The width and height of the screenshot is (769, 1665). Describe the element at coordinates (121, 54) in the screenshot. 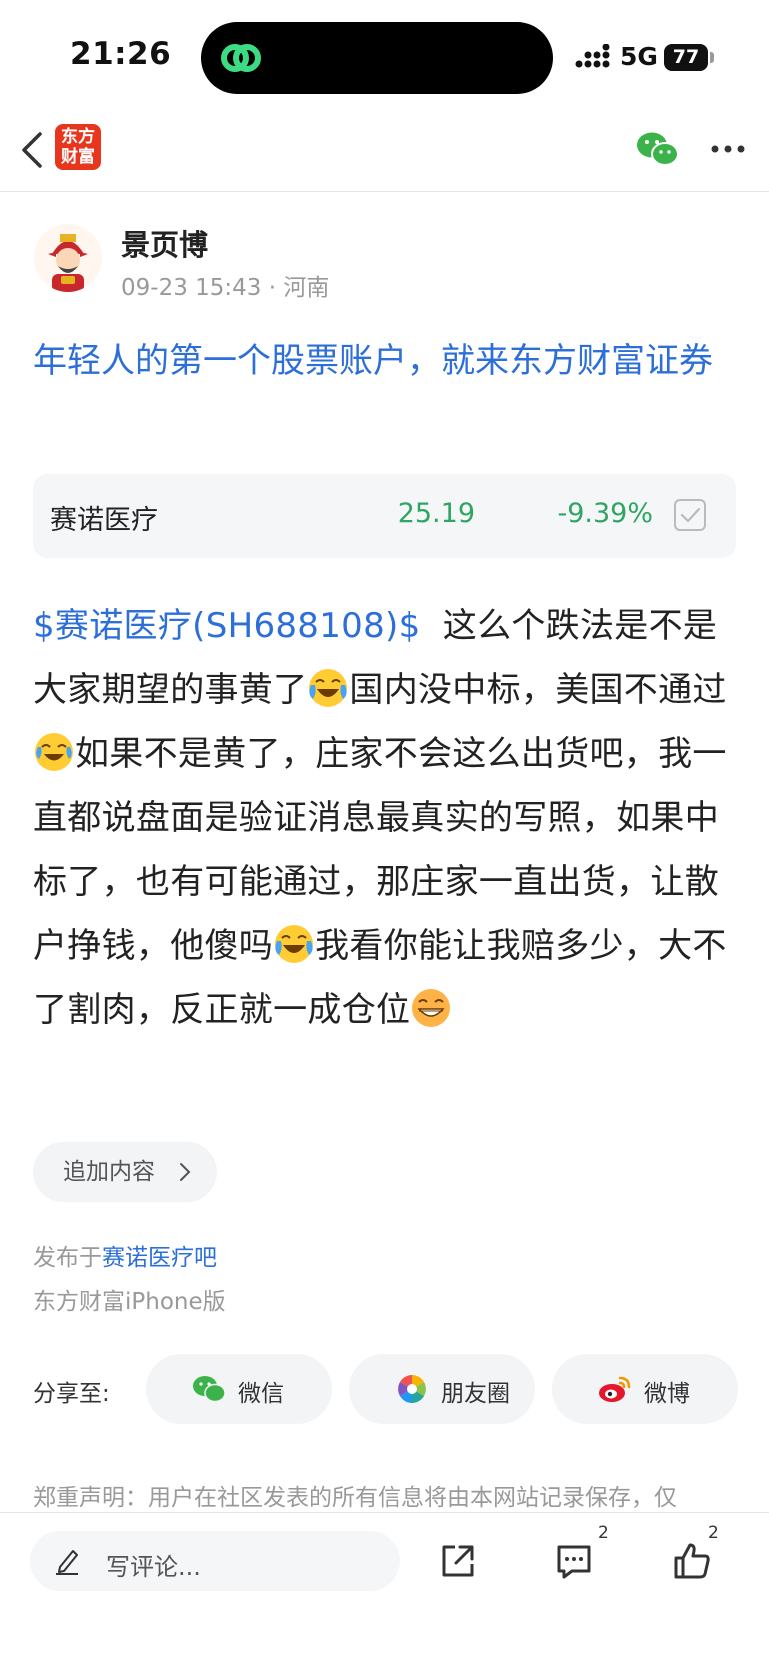

I see `status-time: 21:26` at that location.